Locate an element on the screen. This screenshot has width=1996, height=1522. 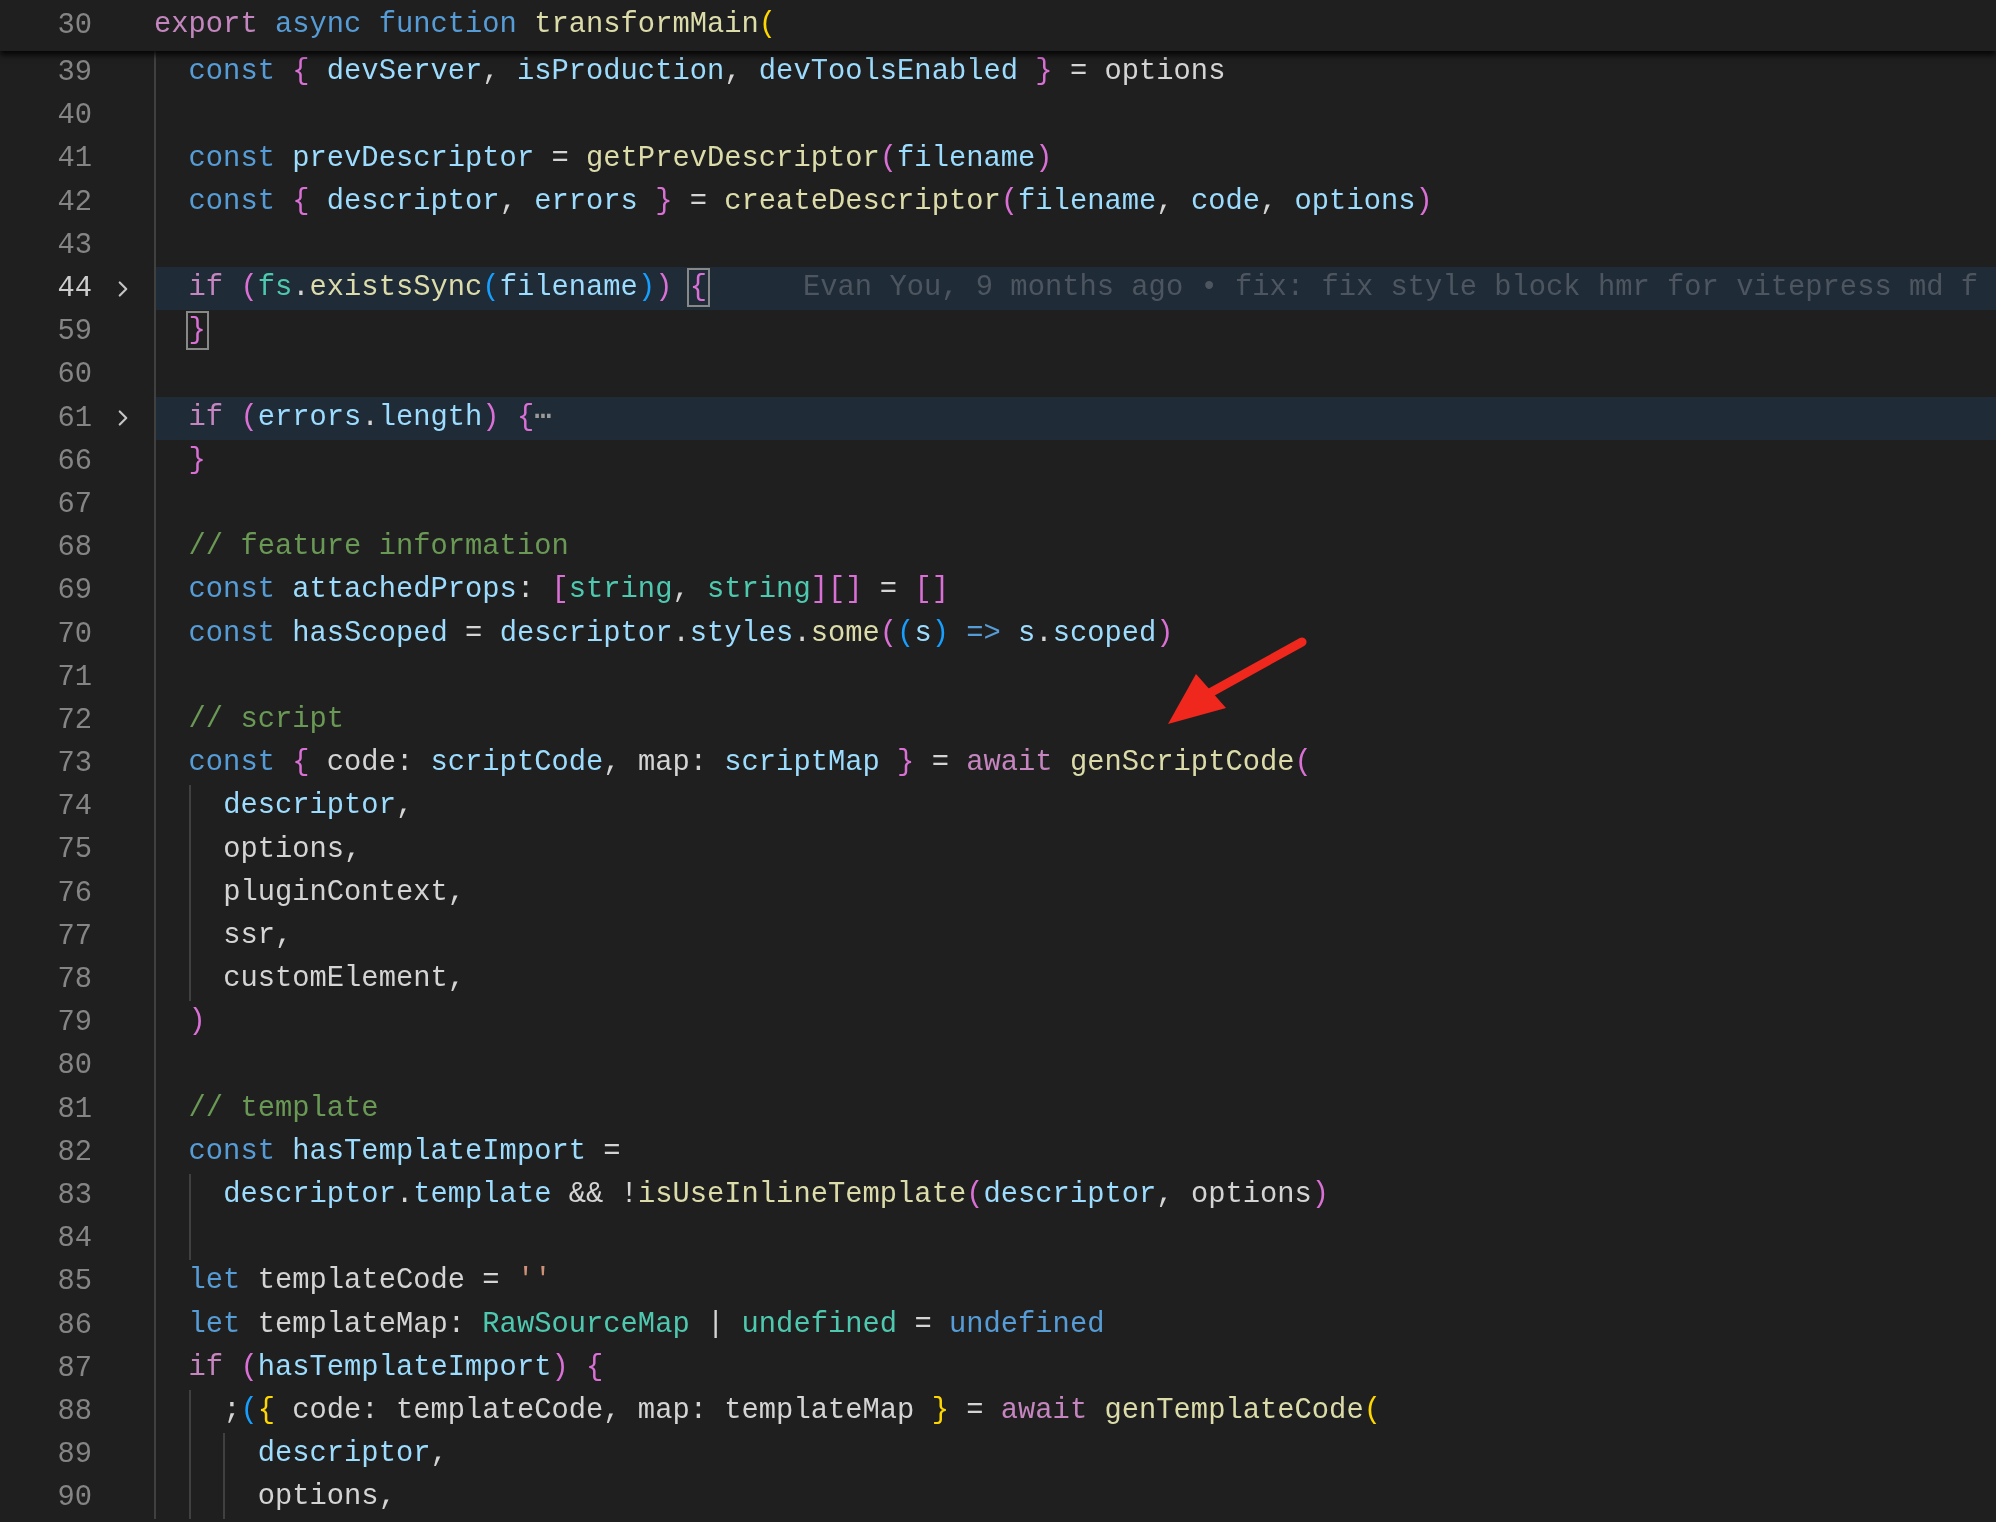
code-text: pluginContext, is located at coordinates (344, 892).